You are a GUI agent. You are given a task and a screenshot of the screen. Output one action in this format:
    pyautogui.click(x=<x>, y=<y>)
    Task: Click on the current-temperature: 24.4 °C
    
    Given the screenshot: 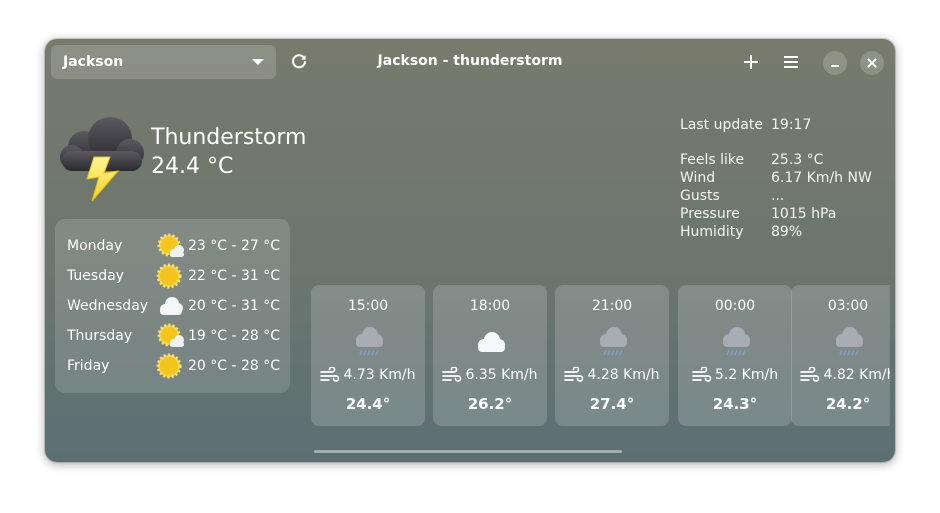 What is the action you would take?
    pyautogui.click(x=192, y=166)
    